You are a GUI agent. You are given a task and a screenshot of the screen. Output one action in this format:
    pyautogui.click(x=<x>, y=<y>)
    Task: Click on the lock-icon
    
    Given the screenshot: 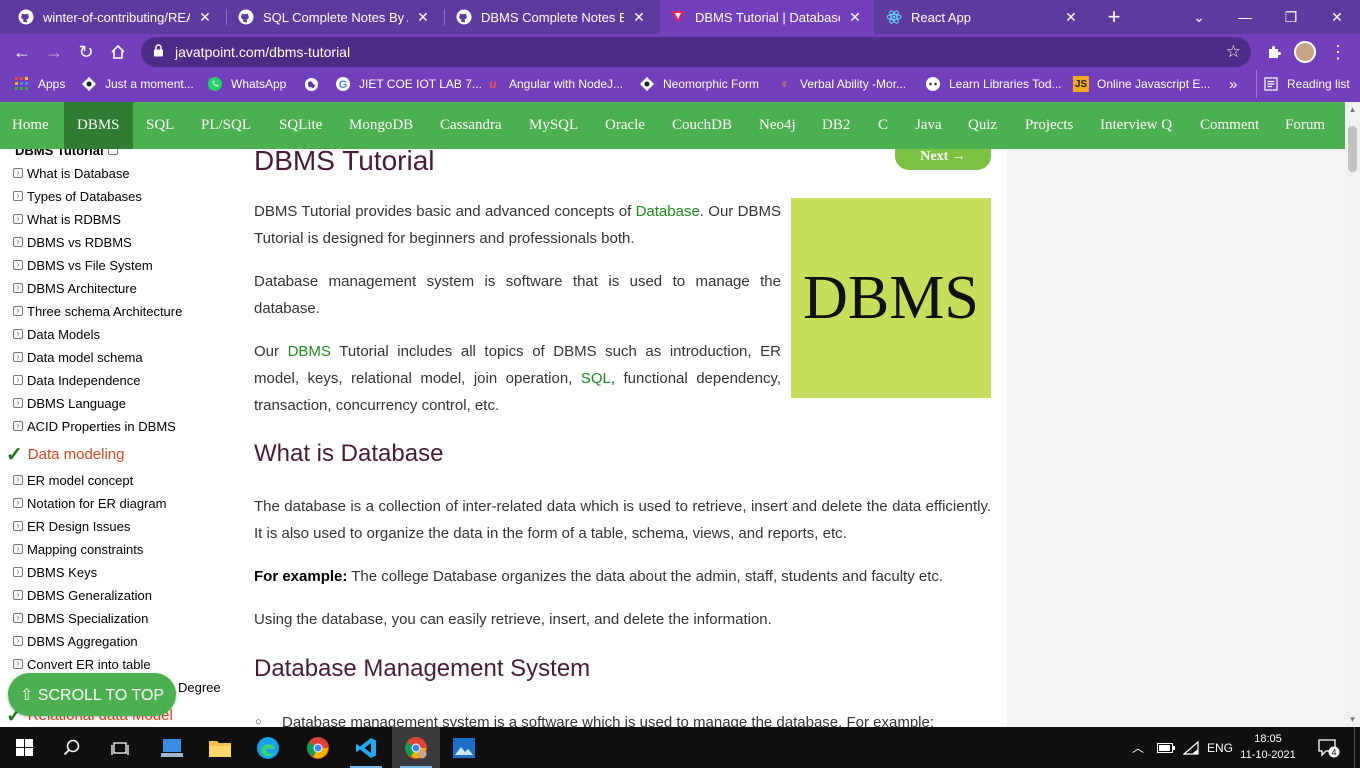 What is the action you would take?
    pyautogui.click(x=160, y=52)
    